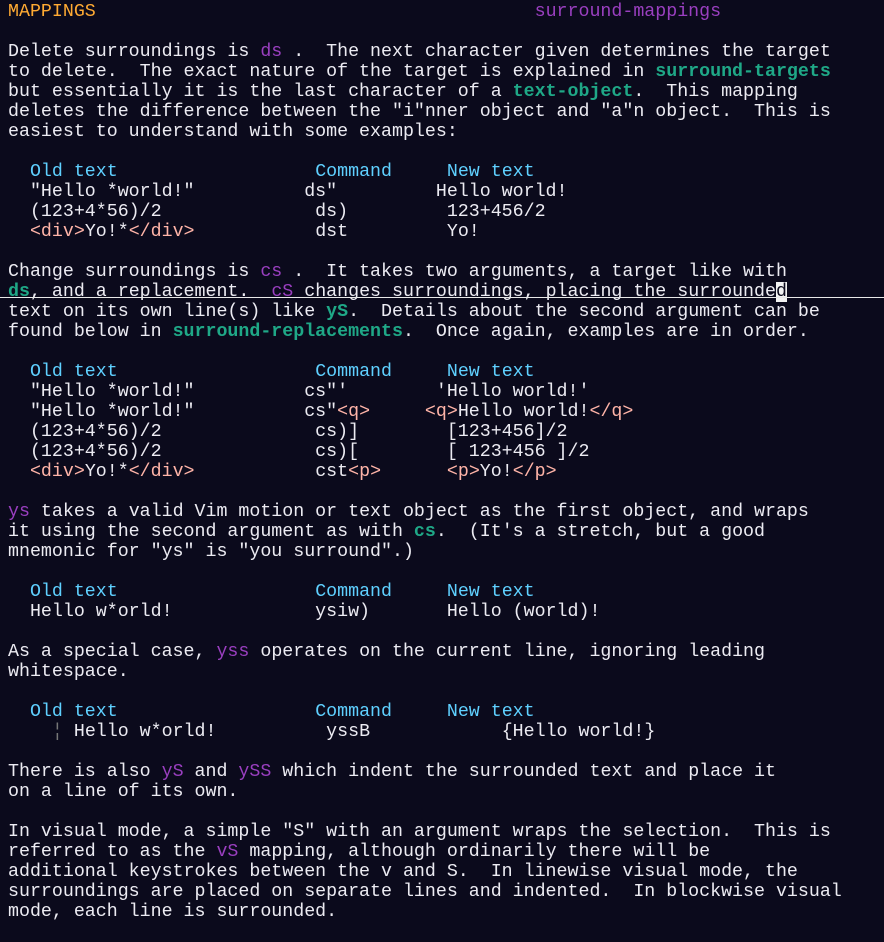 This screenshot has height=942, width=884. I want to click on text: There is also, so click(85, 772).